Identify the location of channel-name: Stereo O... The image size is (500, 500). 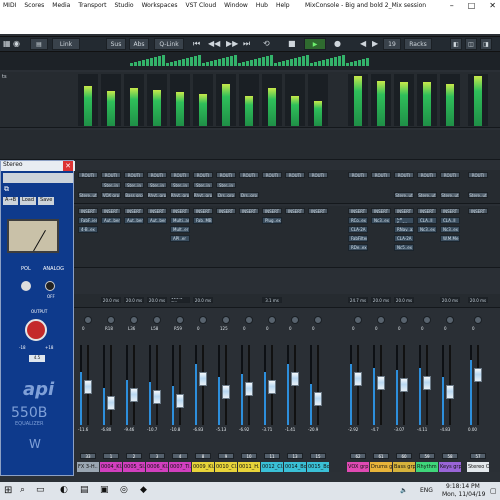
(478, 467).